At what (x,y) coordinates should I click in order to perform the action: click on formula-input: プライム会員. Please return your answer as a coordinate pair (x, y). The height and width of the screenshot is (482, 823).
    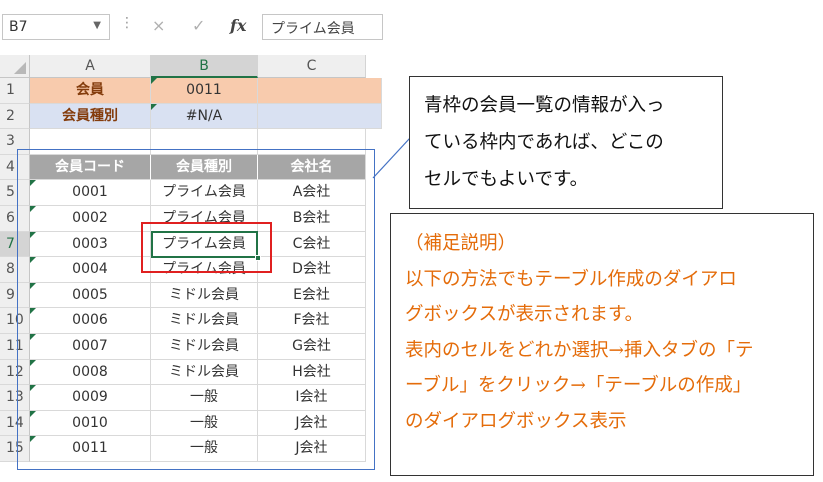
    Looking at the image, I should click on (322, 27).